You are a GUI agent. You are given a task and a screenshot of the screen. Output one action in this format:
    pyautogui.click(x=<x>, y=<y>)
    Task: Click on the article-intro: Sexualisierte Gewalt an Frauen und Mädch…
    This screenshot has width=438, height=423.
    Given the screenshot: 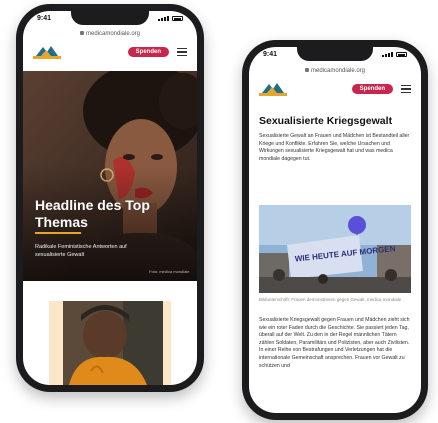 What is the action you would take?
    pyautogui.click(x=334, y=147)
    